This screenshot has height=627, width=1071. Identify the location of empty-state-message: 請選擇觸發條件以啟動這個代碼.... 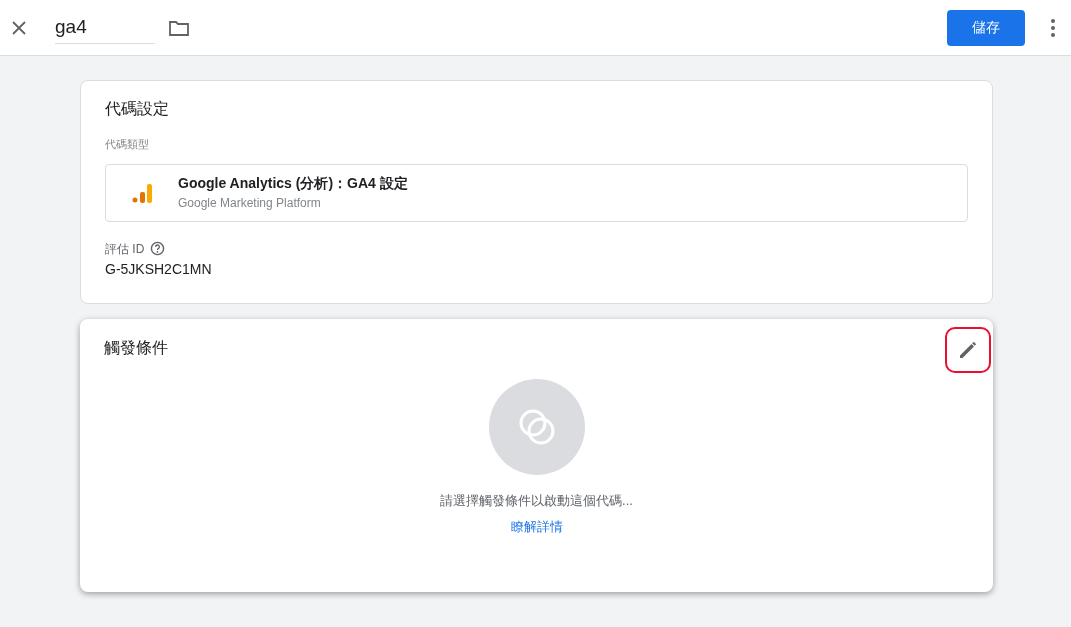
(536, 501).